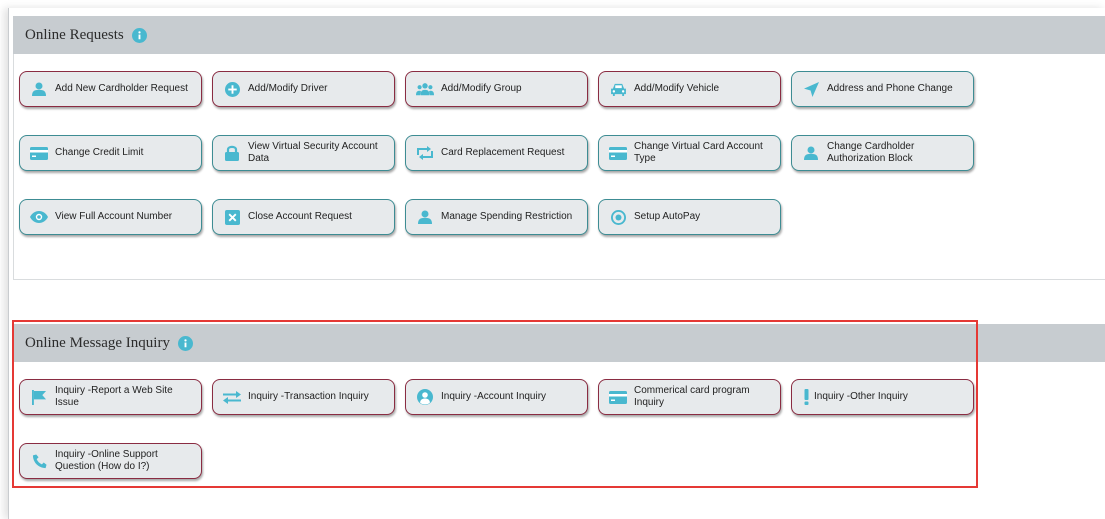 This screenshot has height=519, width=1105. Describe the element at coordinates (811, 89) in the screenshot. I see `location-arrow-icon` at that location.